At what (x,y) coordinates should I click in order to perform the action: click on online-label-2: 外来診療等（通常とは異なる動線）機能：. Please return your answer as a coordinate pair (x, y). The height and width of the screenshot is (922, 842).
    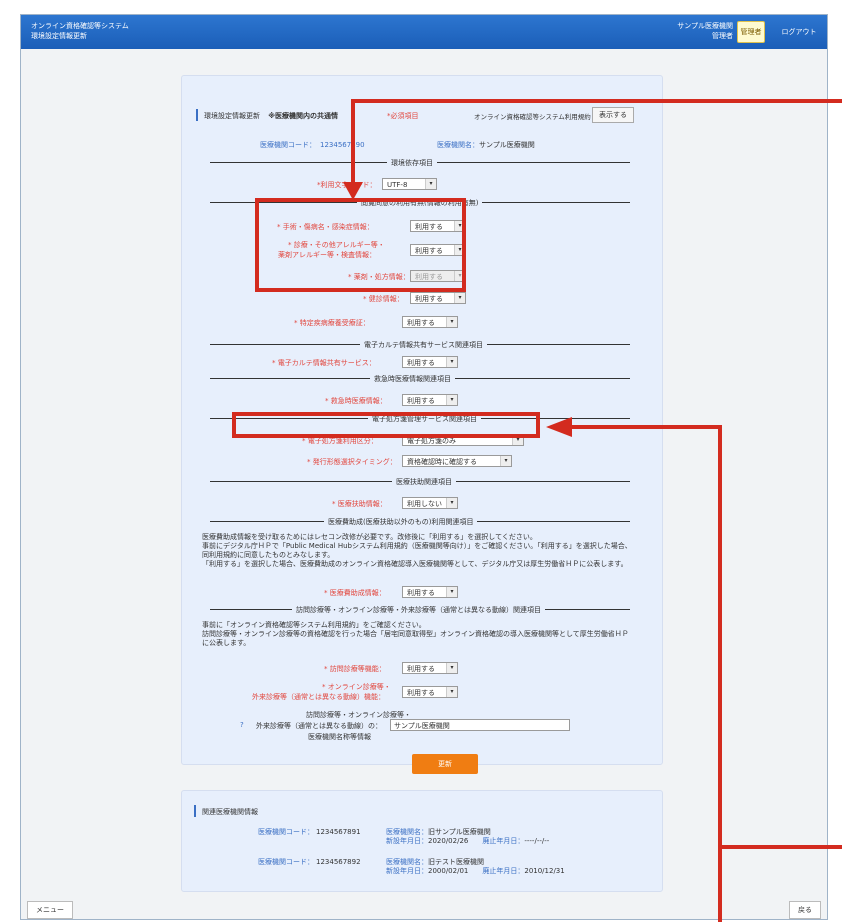
    Looking at the image, I should click on (318, 697).